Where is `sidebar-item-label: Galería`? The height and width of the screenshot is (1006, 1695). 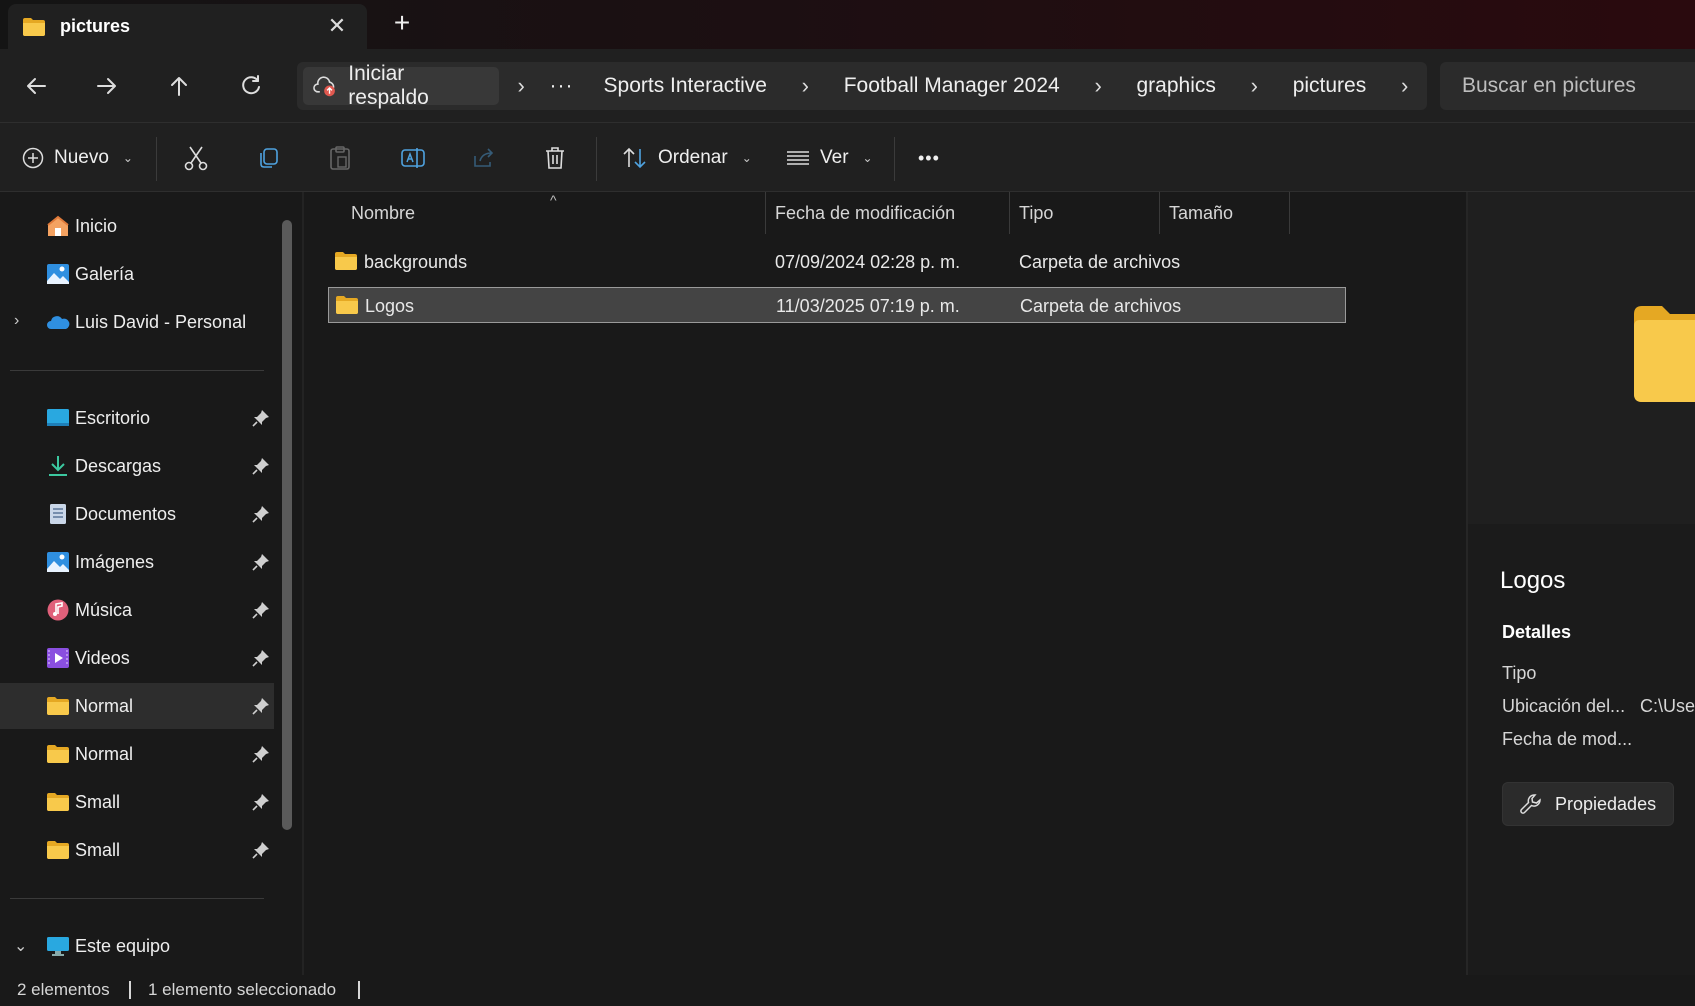 sidebar-item-label: Galería is located at coordinates (105, 274).